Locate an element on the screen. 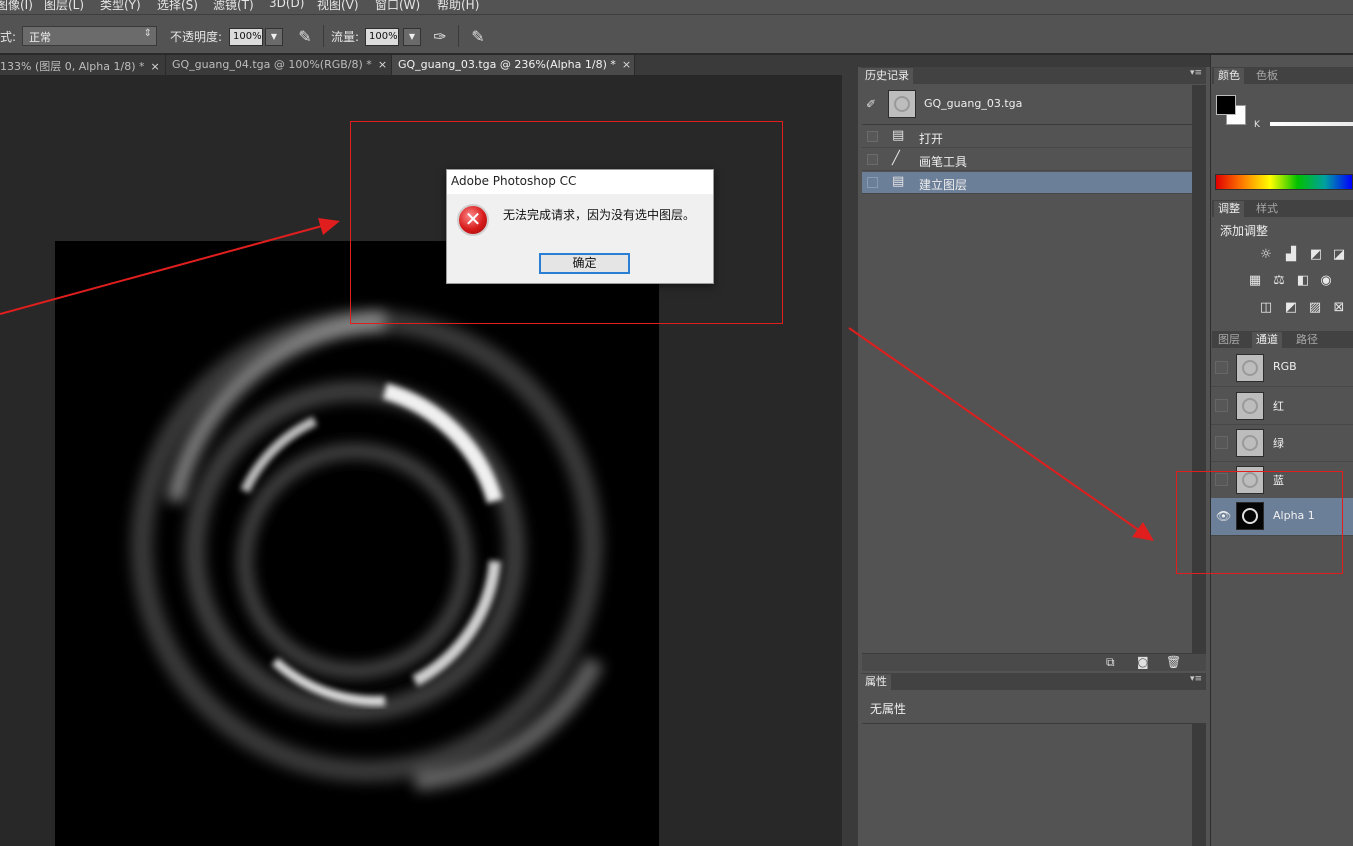 The image size is (1353, 846). levels-icon: ▟ is located at coordinates (1291, 255).